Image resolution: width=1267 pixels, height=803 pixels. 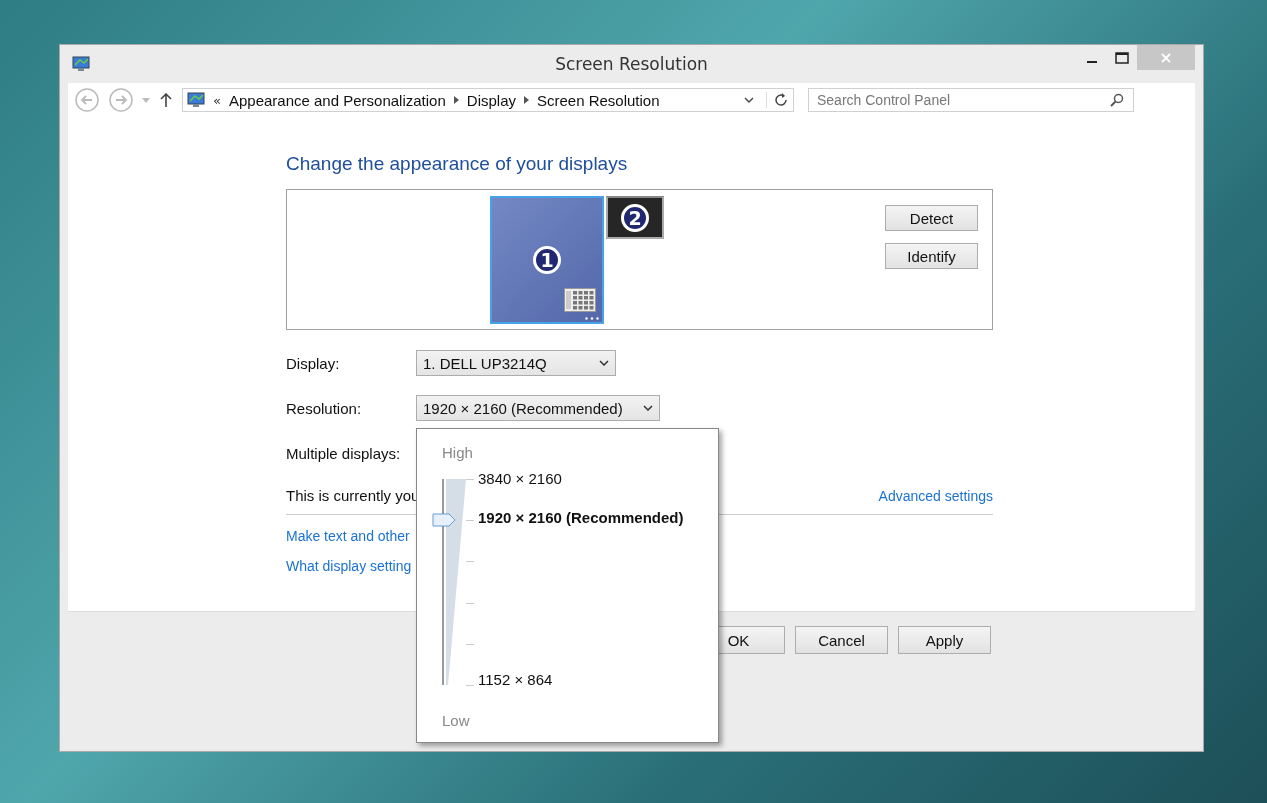 I want to click on page-heading: Change the appearance of your displays, so click(x=457, y=164).